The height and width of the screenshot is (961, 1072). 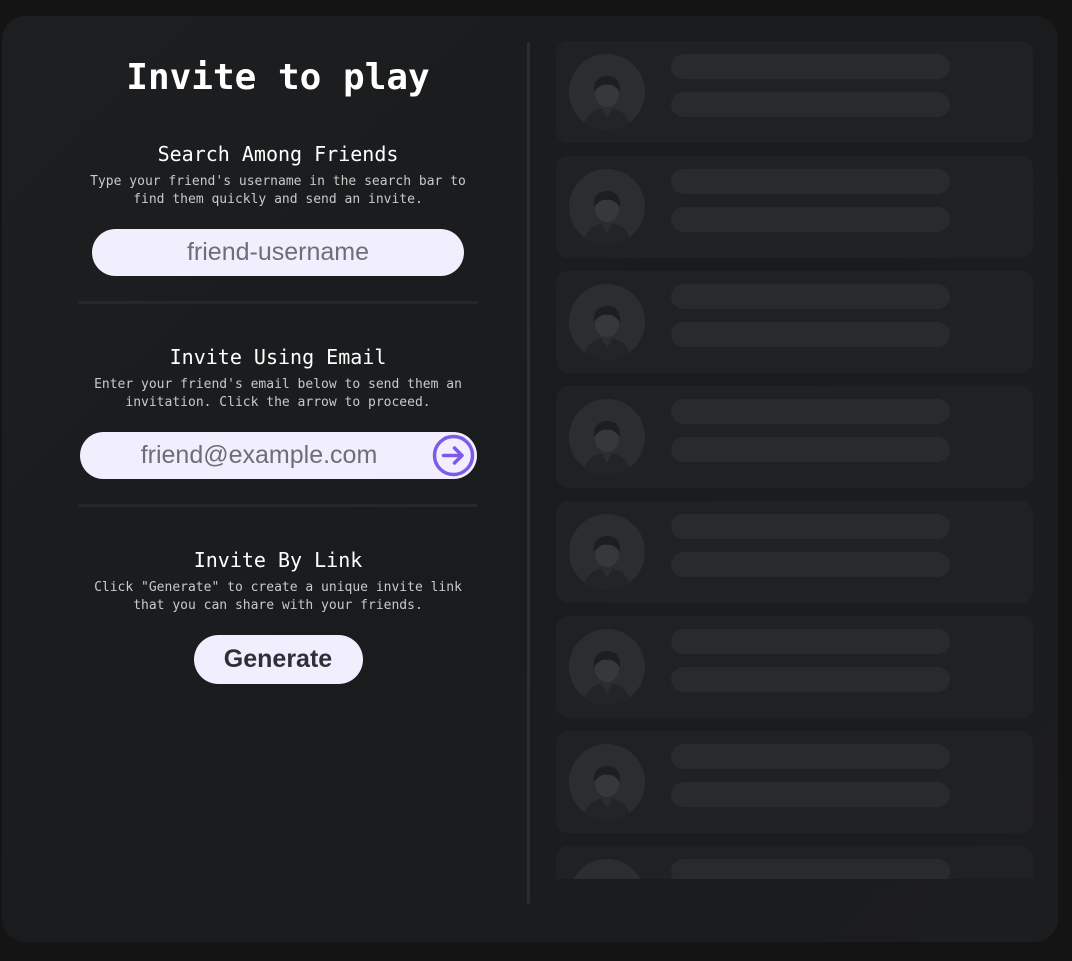 What do you see at coordinates (278, 252) in the screenshot?
I see `friend-search-input` at bounding box center [278, 252].